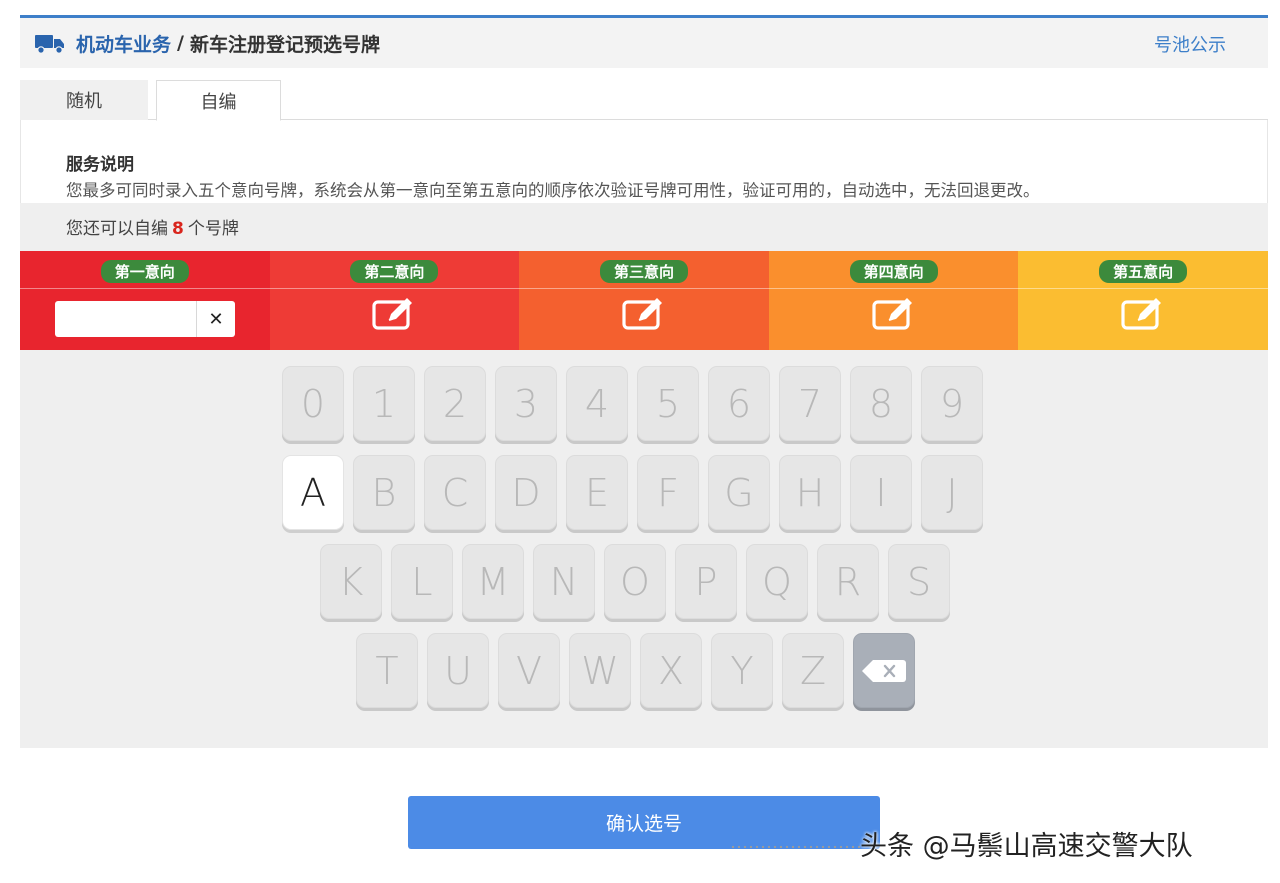 This screenshot has width=1280, height=883. What do you see at coordinates (493, 581) in the screenshot?
I see `key-m: M` at bounding box center [493, 581].